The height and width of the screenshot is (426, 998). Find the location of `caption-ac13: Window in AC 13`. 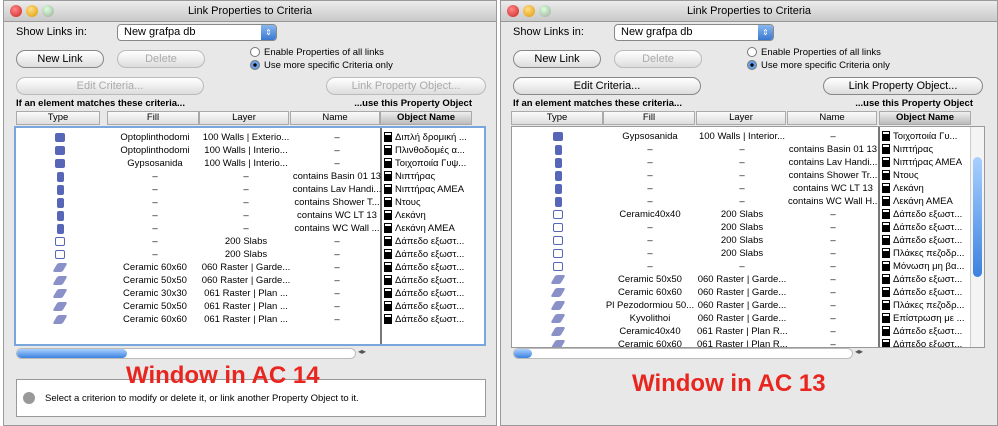

caption-ac13: Window in AC 13 is located at coordinates (729, 383).